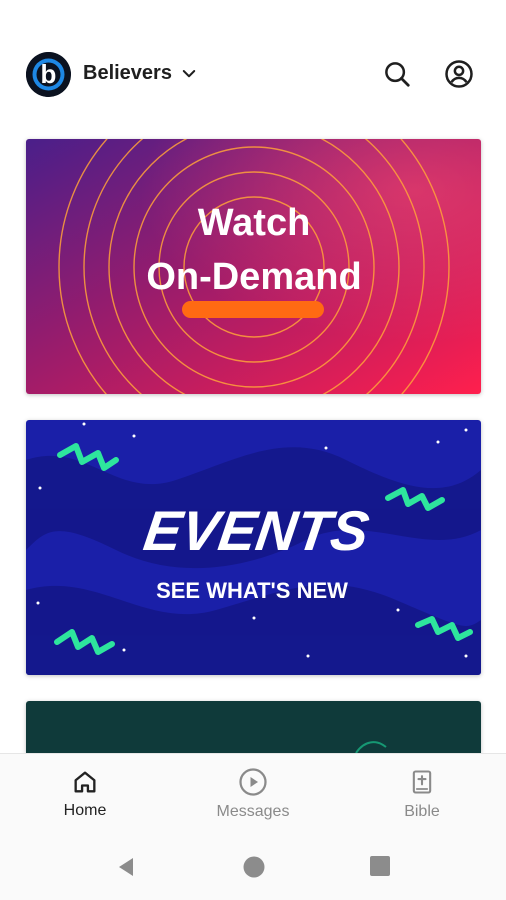  I want to click on account-icon, so click(459, 74).